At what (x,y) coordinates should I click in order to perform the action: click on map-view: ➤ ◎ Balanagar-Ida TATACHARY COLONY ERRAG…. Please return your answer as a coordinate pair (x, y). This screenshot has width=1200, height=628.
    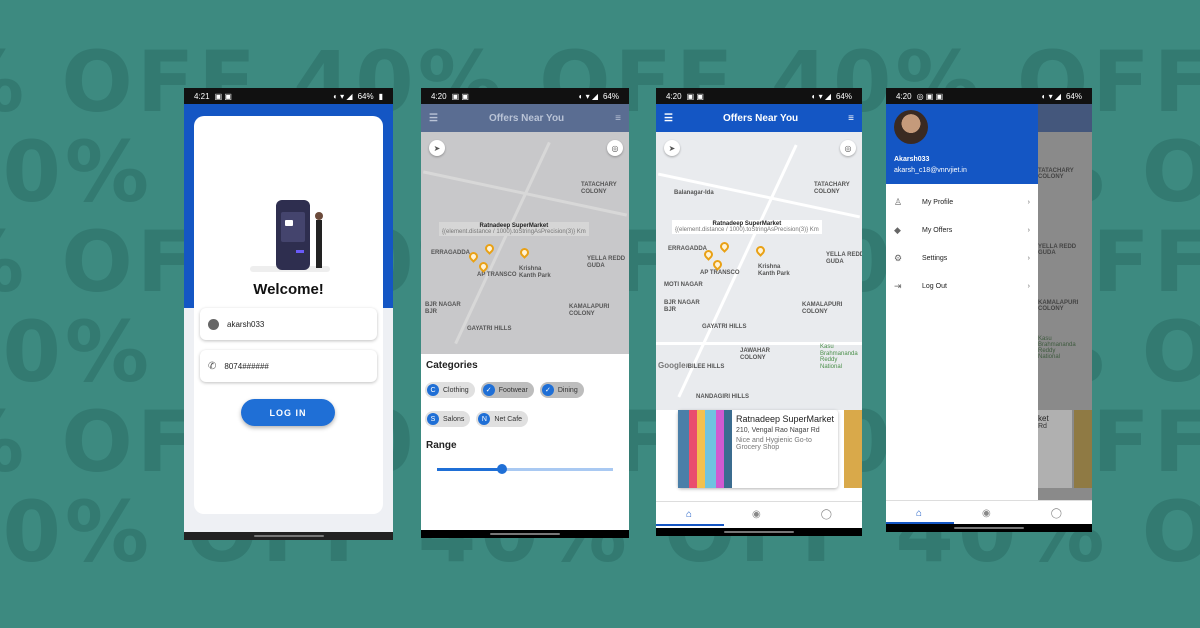
    Looking at the image, I should click on (759, 271).